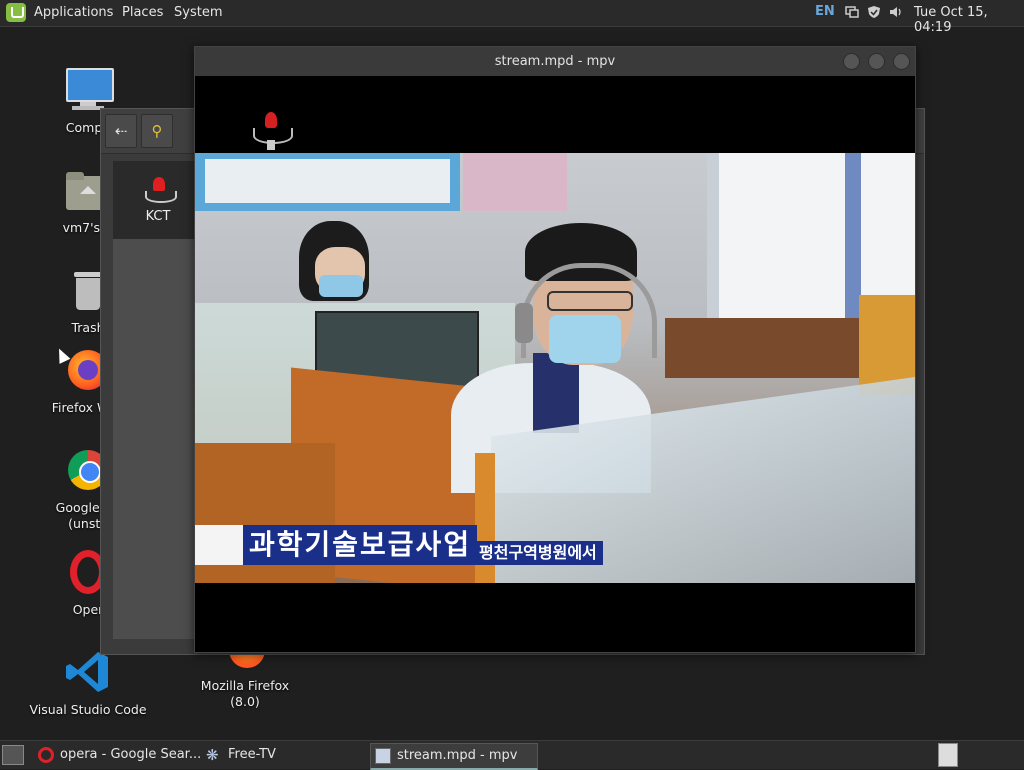 This screenshot has height=770, width=1024. I want to click on keyboard-layout-indicator: EN, so click(825, 11).